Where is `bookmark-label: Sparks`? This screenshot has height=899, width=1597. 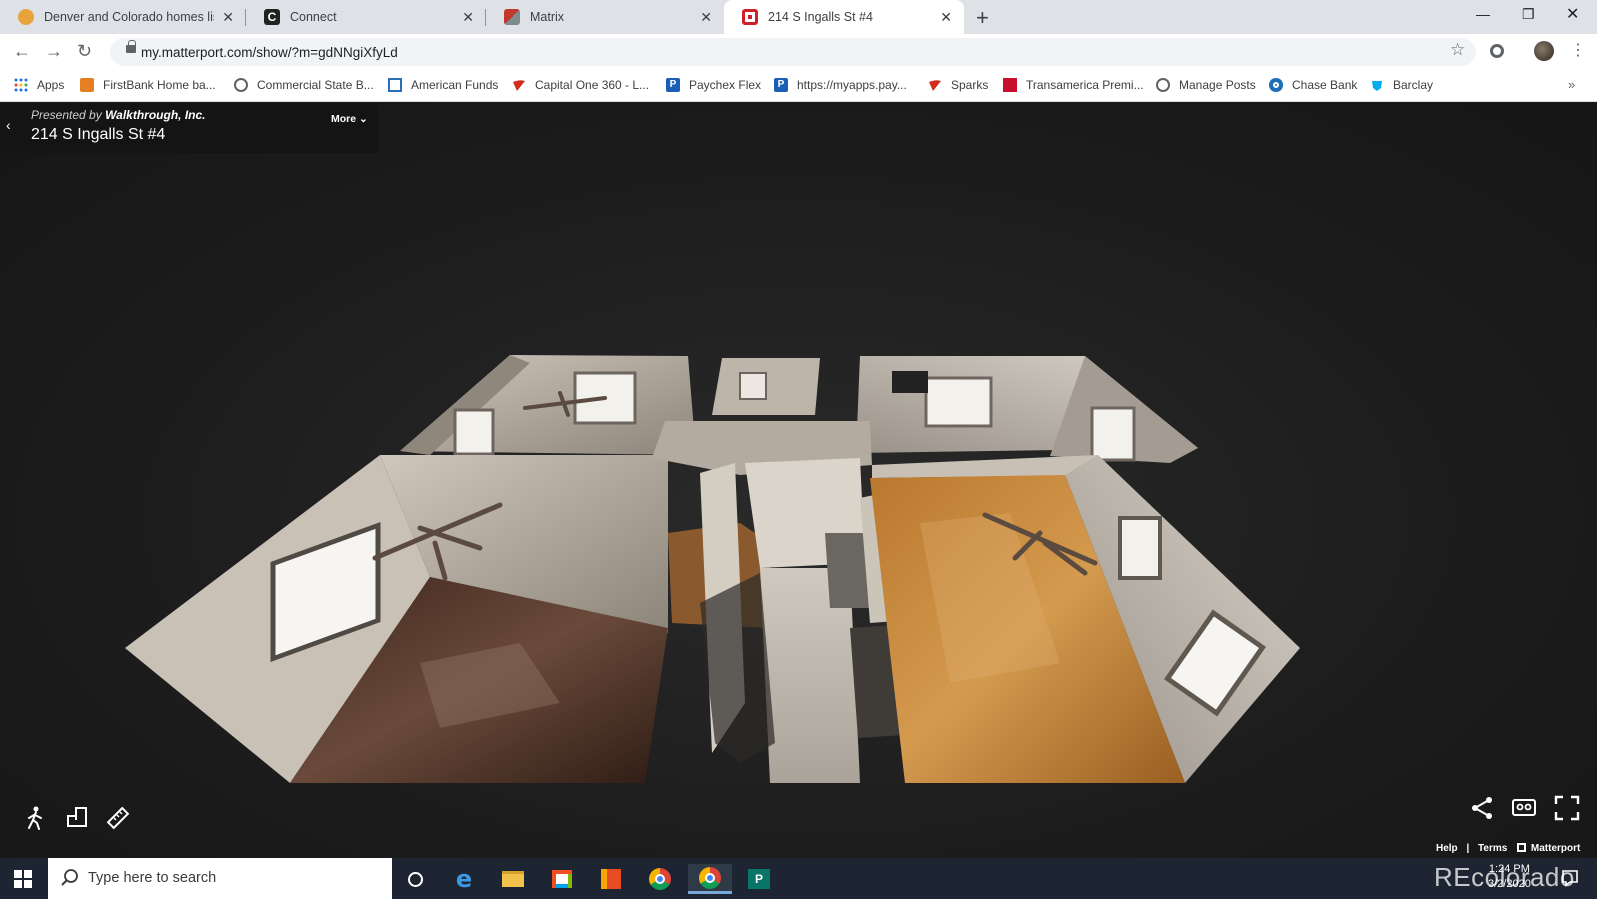 bookmark-label: Sparks is located at coordinates (970, 85).